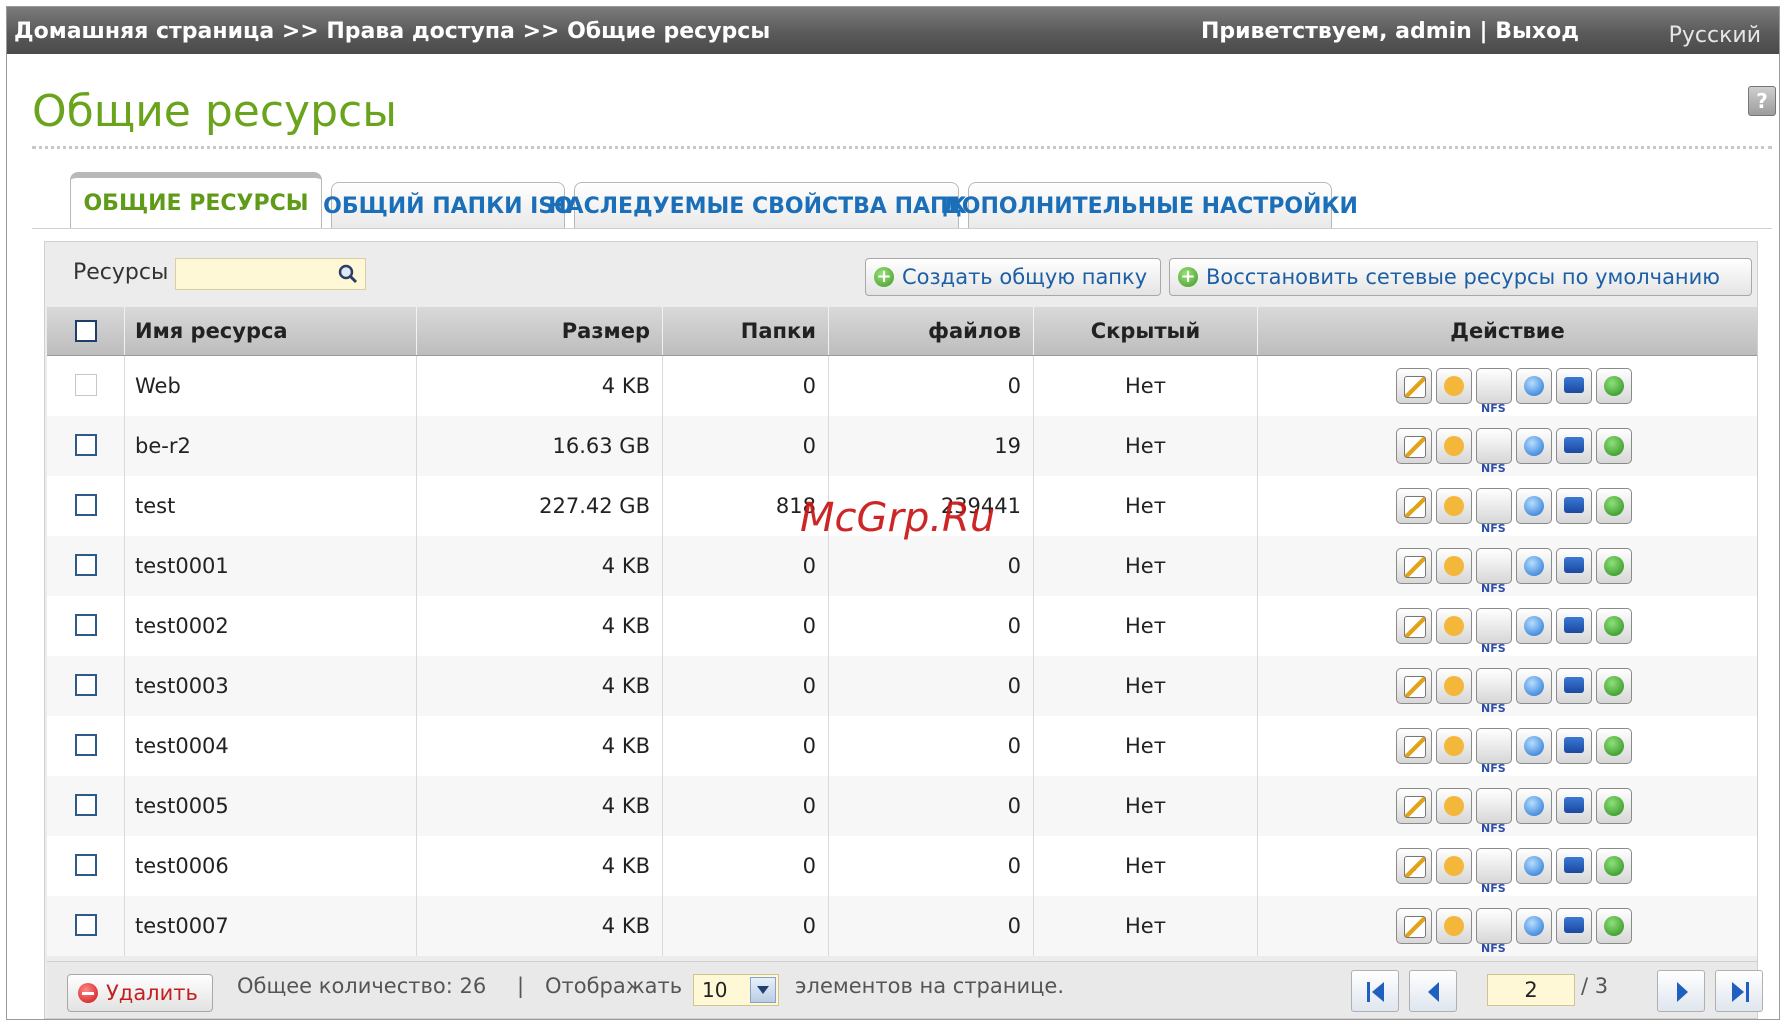  I want to click on table-row: test0004 4 KB 0 0 Нет, so click(902, 757).